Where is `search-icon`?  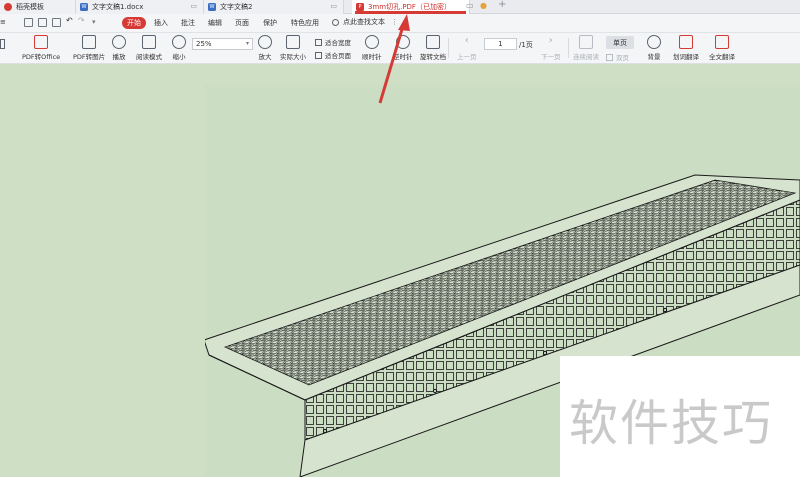 search-icon is located at coordinates (335, 22).